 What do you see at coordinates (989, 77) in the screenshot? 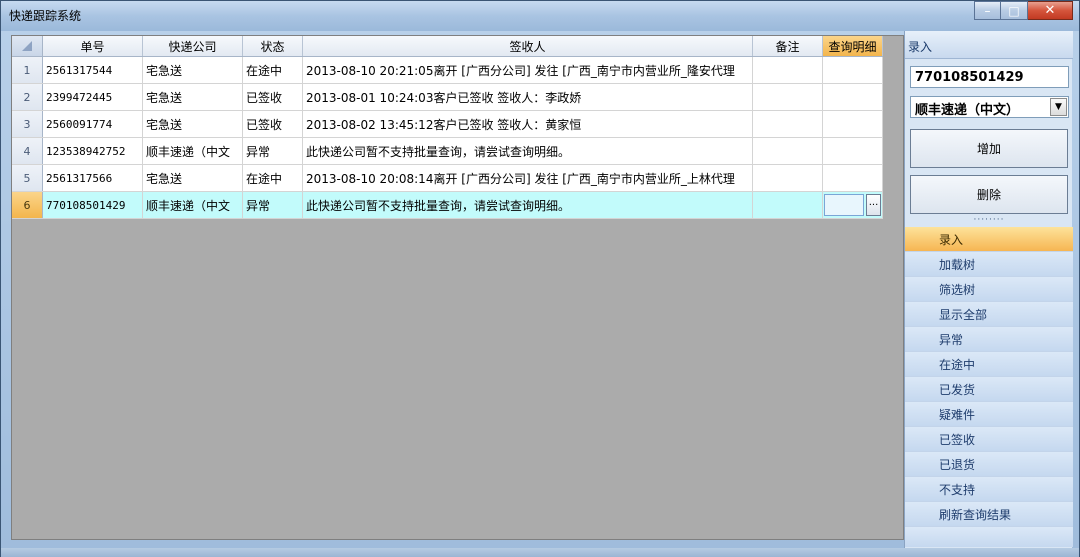
I see `tracking-number-input: 770108501429` at bounding box center [989, 77].